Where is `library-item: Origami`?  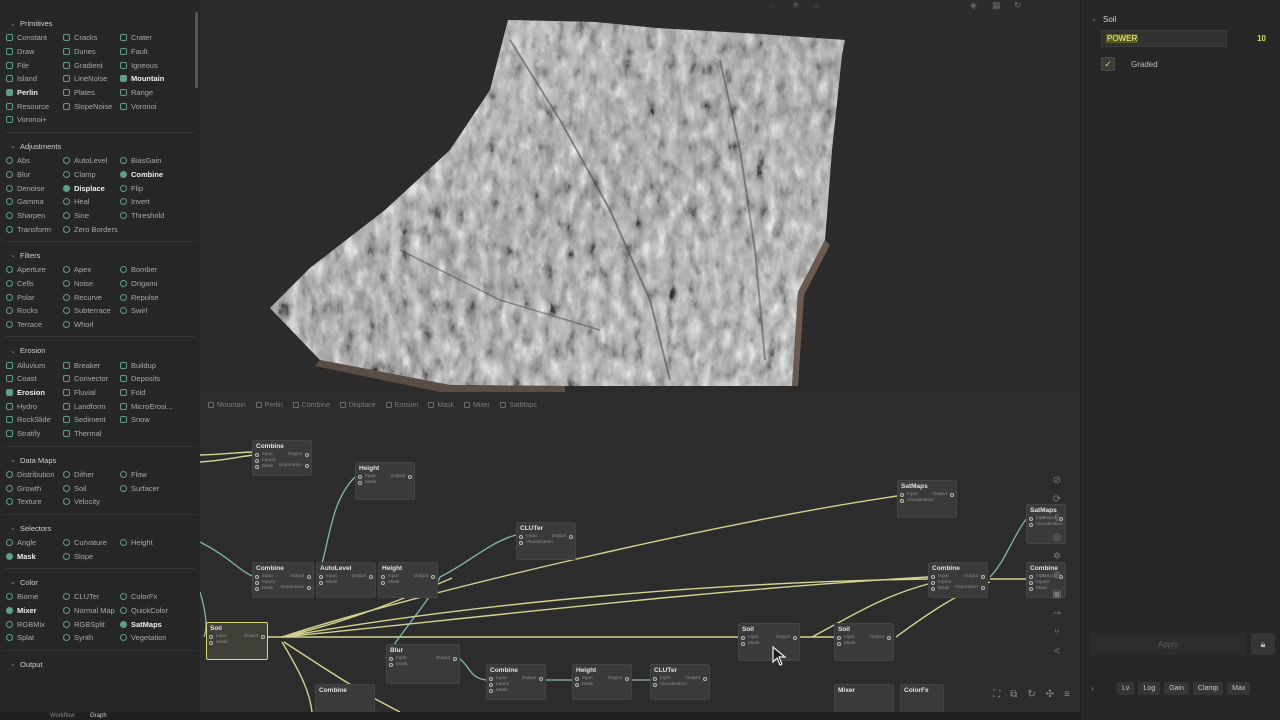 library-item: Origami is located at coordinates (153, 284).